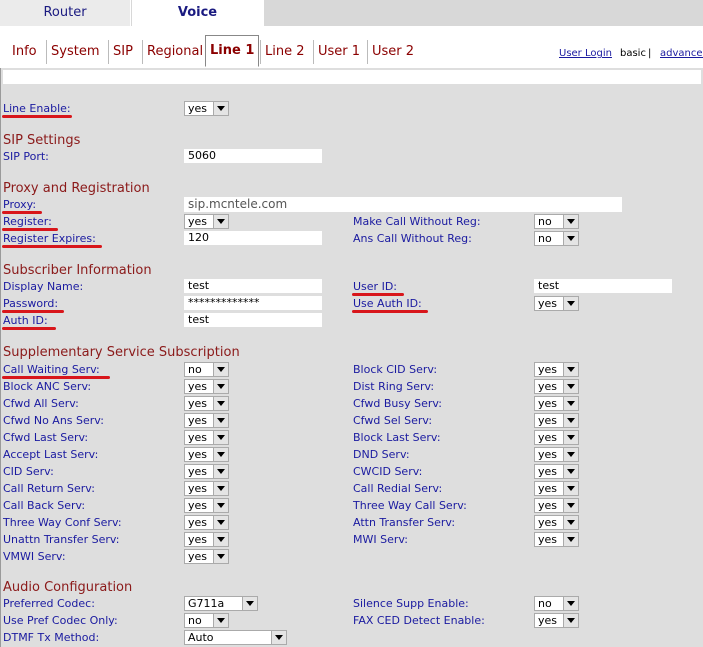 This screenshot has height=647, width=703. Describe the element at coordinates (121, 352) in the screenshot. I see `supplementary-heading: Supplementary Service Subscription` at that location.